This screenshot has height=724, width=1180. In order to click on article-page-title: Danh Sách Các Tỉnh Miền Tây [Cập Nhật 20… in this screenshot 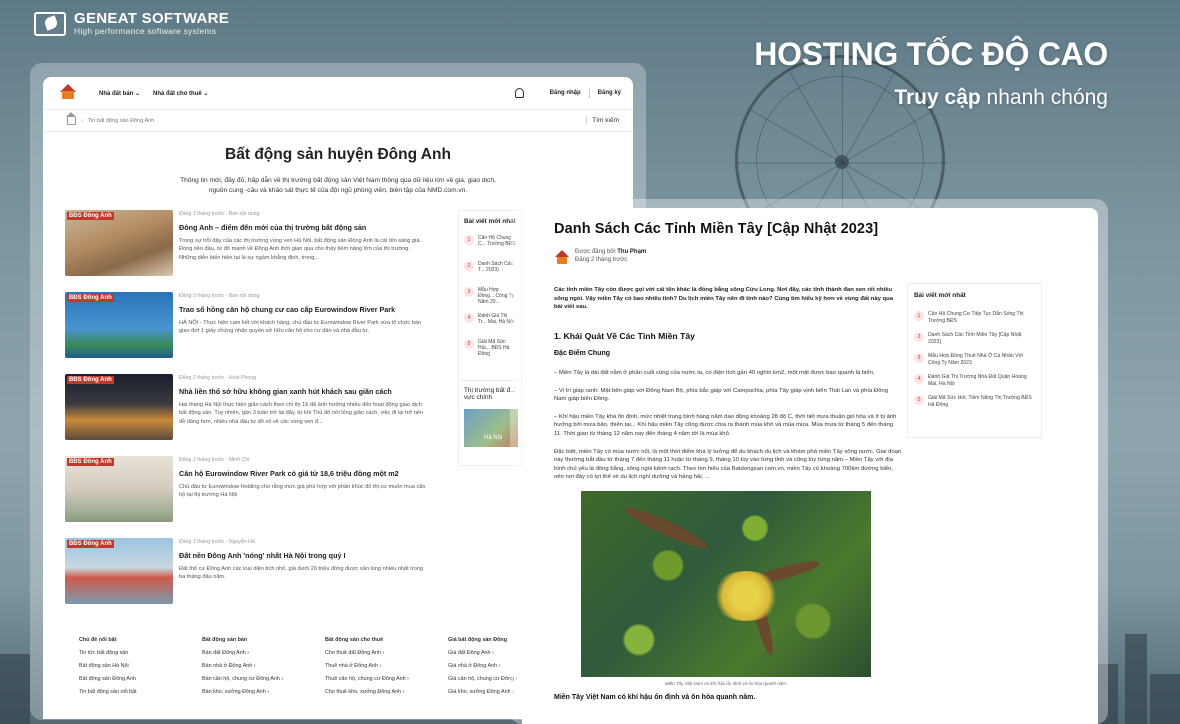, I will do `click(716, 229)`.